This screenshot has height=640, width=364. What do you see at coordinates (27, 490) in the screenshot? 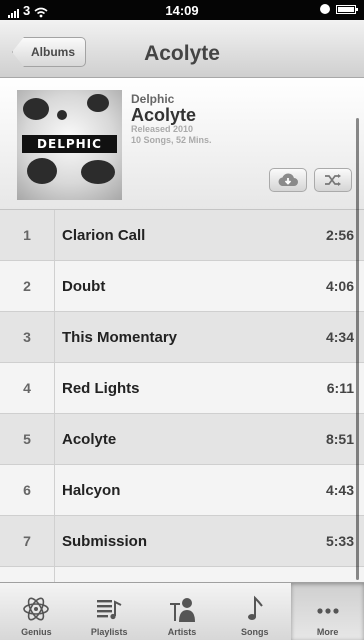
I see `track-number: 6` at bounding box center [27, 490].